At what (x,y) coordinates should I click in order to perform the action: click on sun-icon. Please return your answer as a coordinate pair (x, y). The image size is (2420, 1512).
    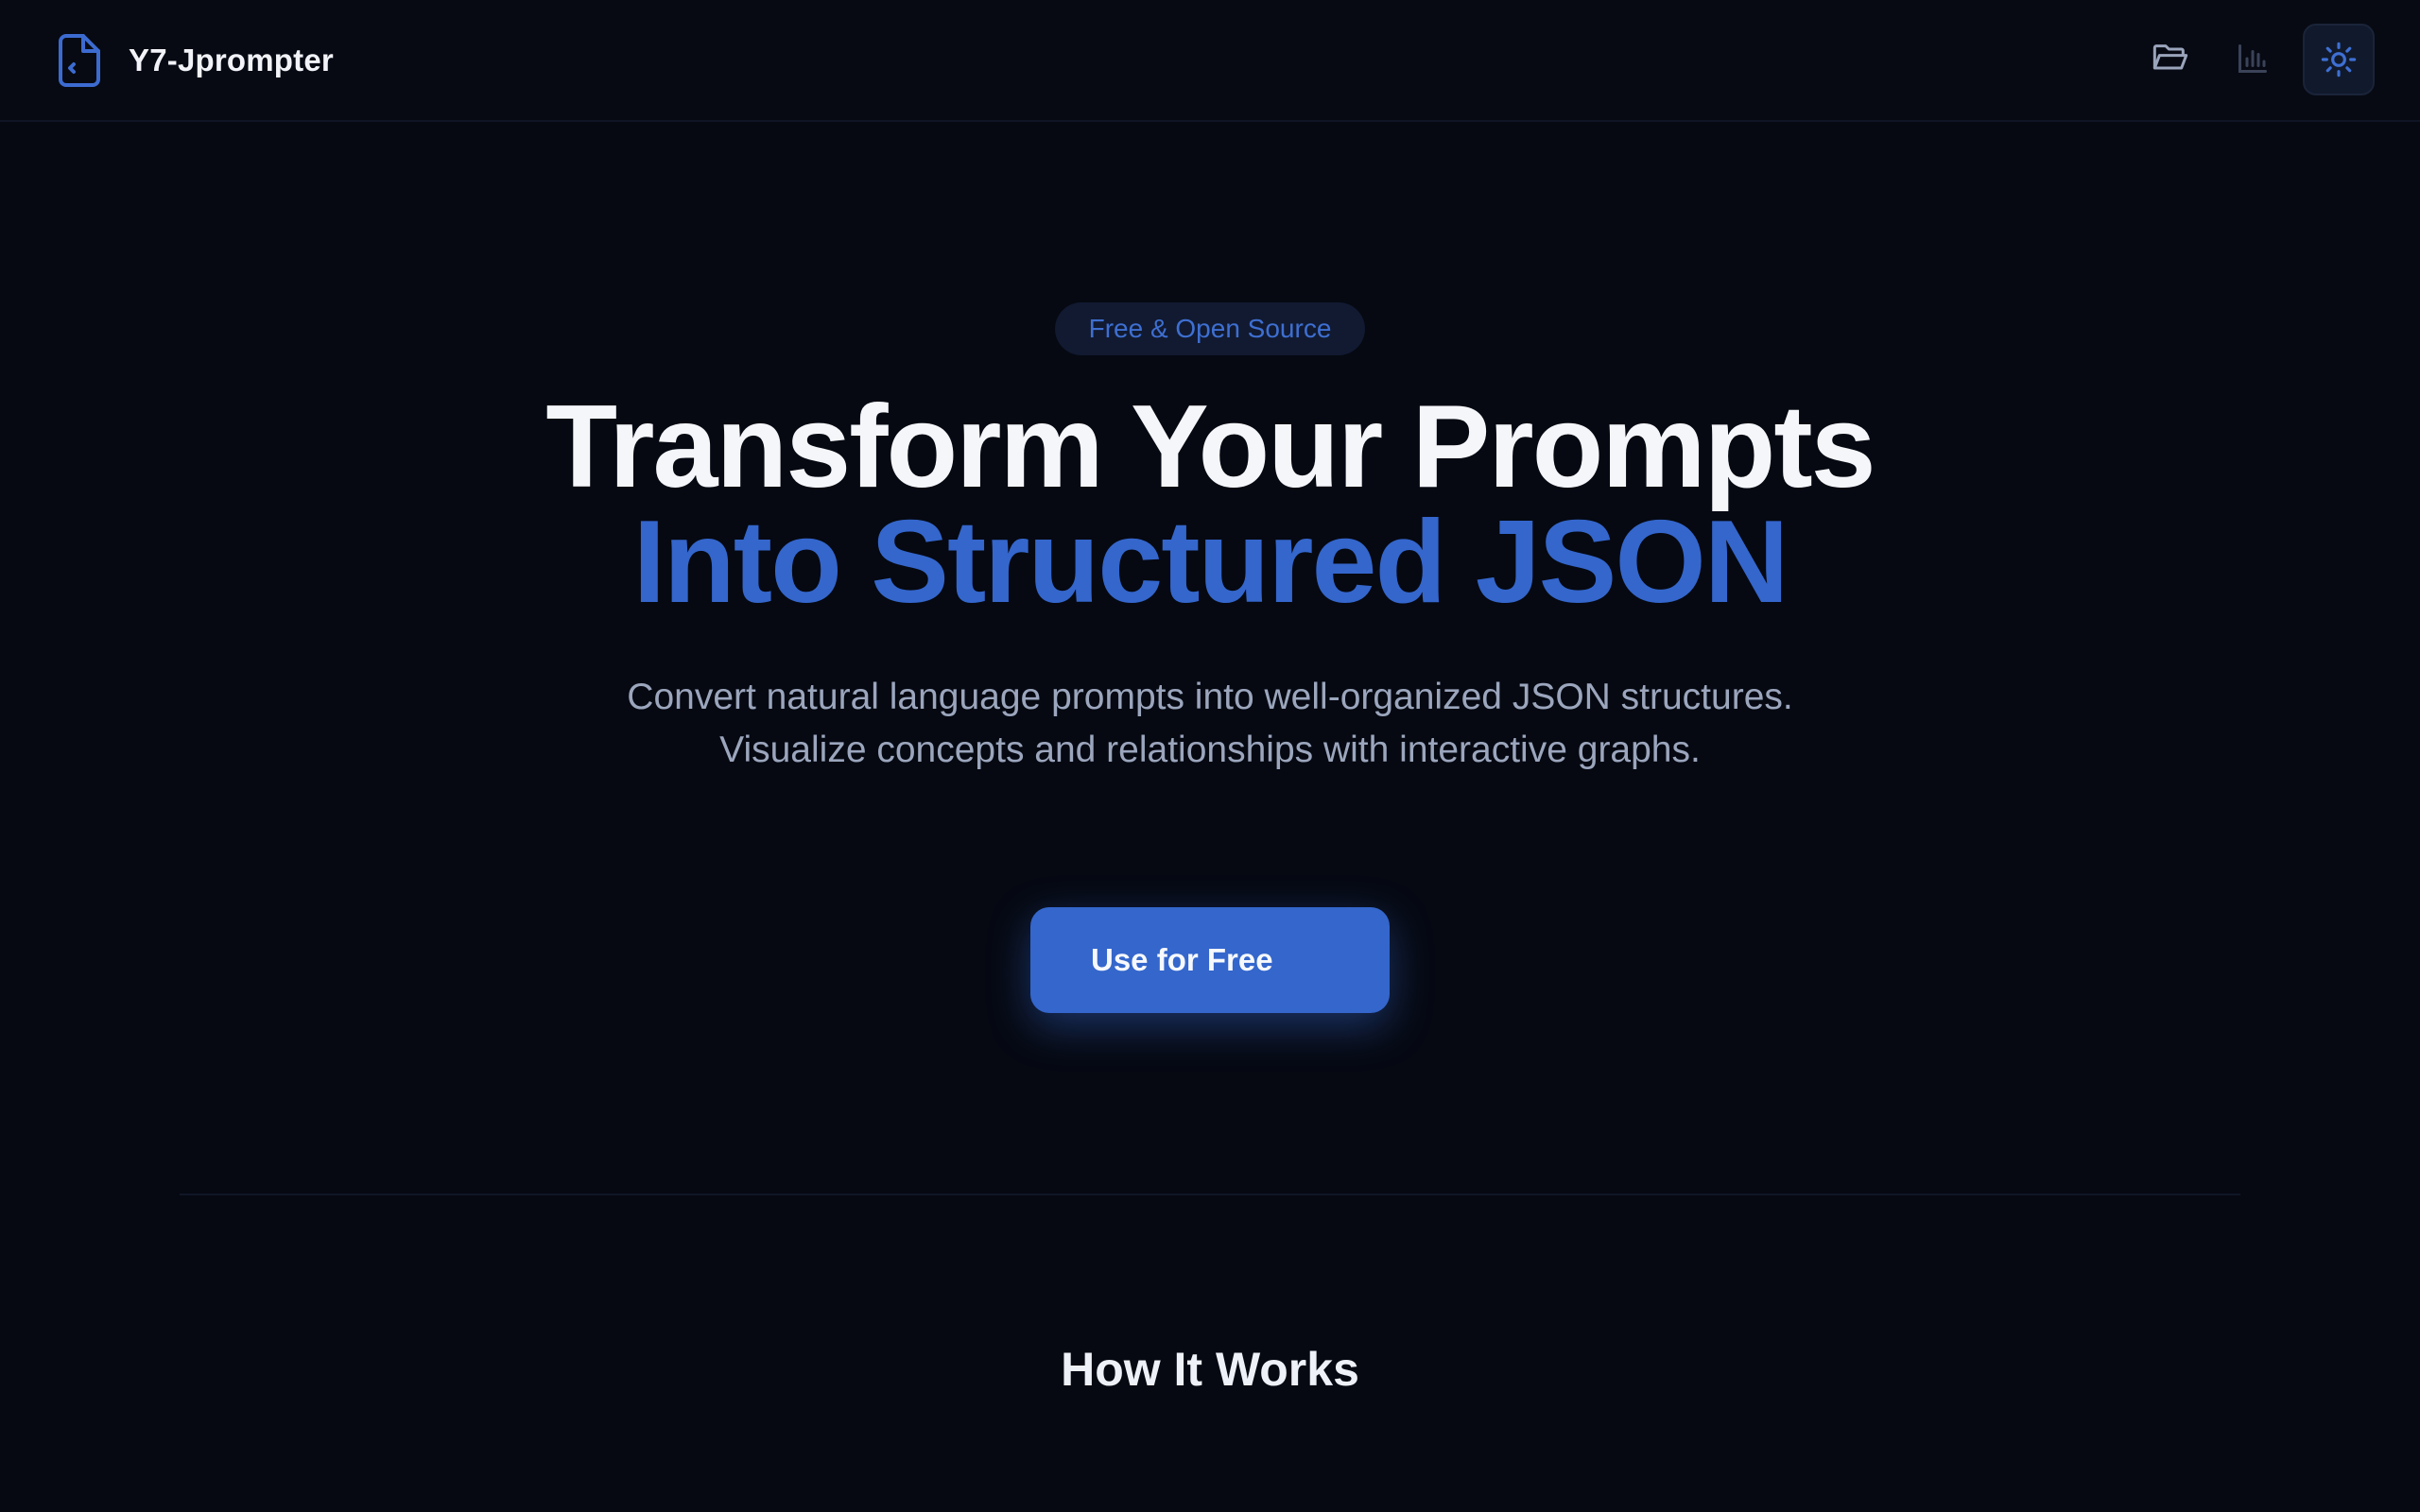
    Looking at the image, I should click on (2339, 59).